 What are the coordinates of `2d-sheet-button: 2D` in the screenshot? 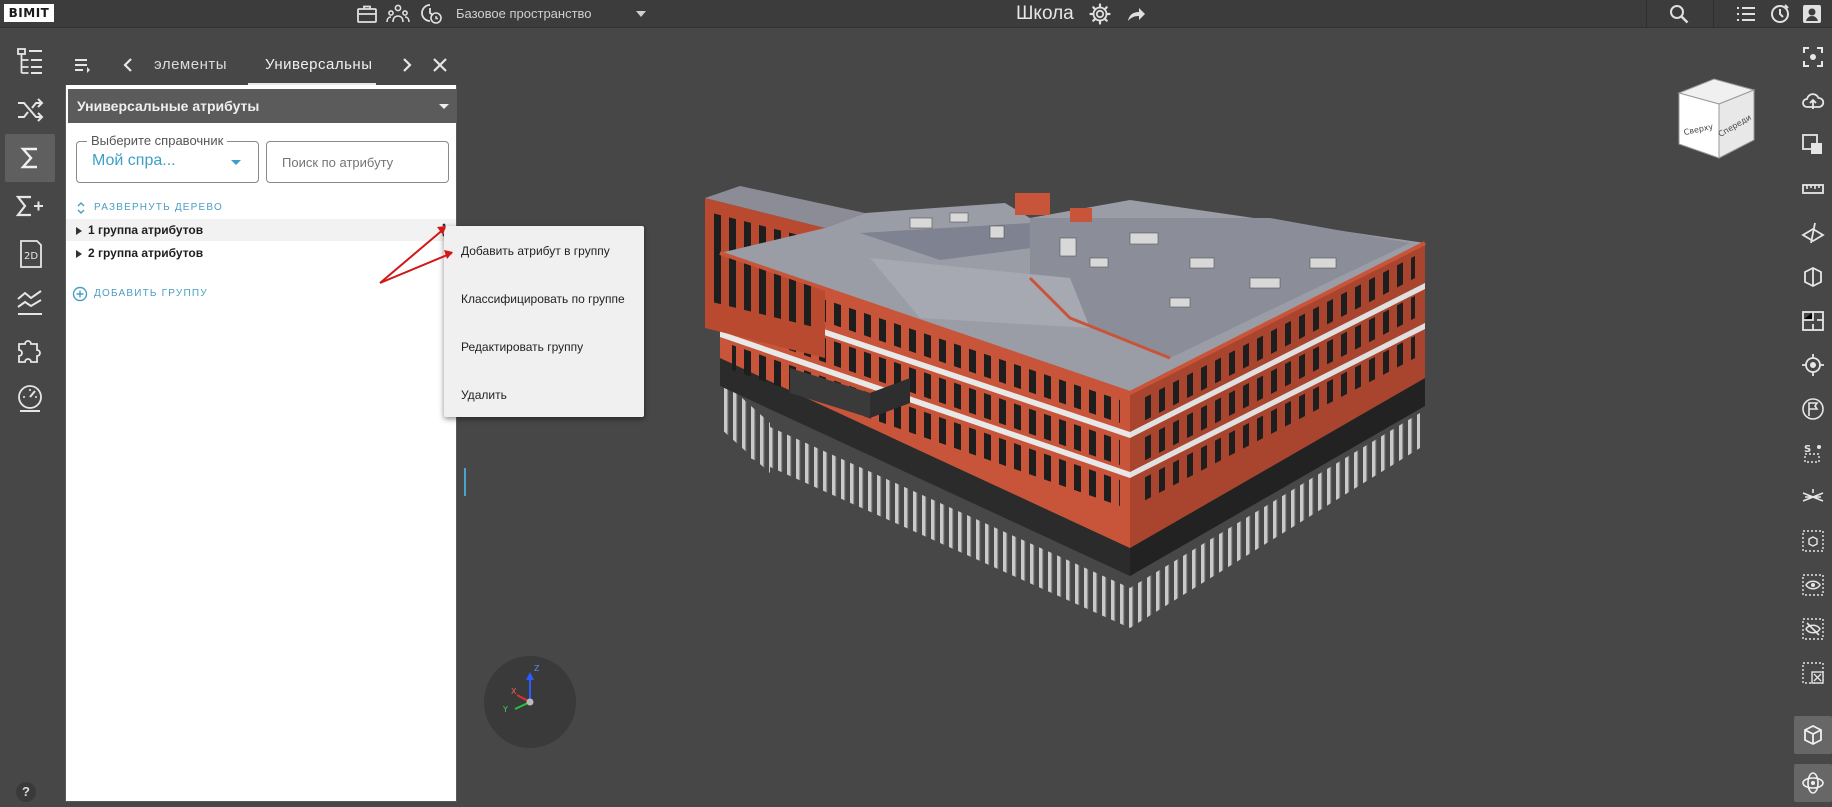 It's located at (30, 254).